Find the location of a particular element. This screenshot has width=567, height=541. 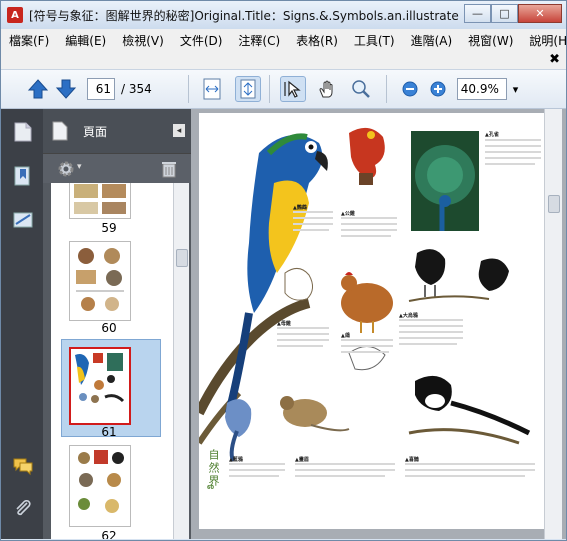

page-number: 60 is located at coordinates (210, 488).